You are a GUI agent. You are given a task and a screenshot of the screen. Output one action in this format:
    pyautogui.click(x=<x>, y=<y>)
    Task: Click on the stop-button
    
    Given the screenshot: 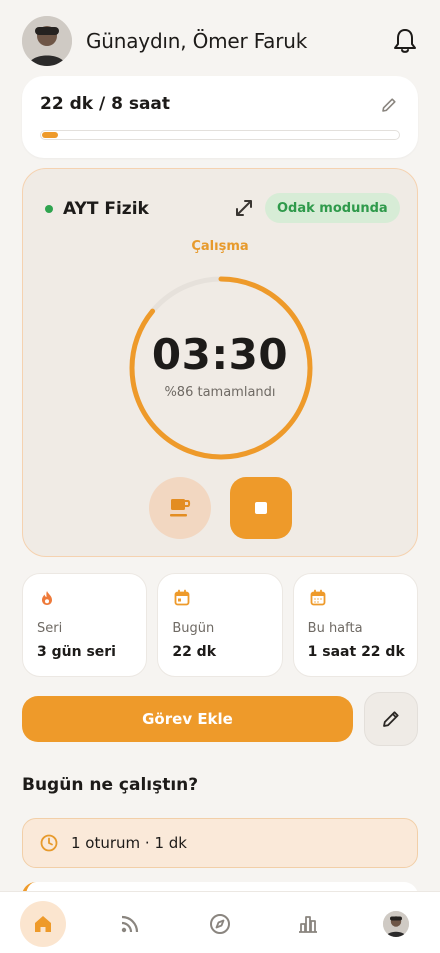 What is the action you would take?
    pyautogui.click(x=261, y=508)
    